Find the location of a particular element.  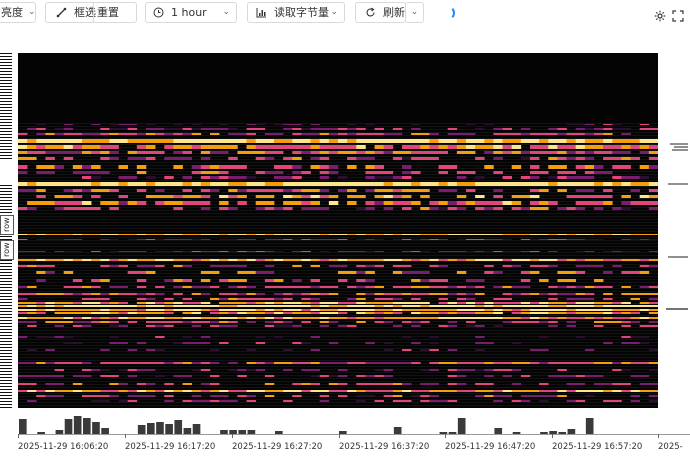

crop-select-icon is located at coordinates (61, 13).